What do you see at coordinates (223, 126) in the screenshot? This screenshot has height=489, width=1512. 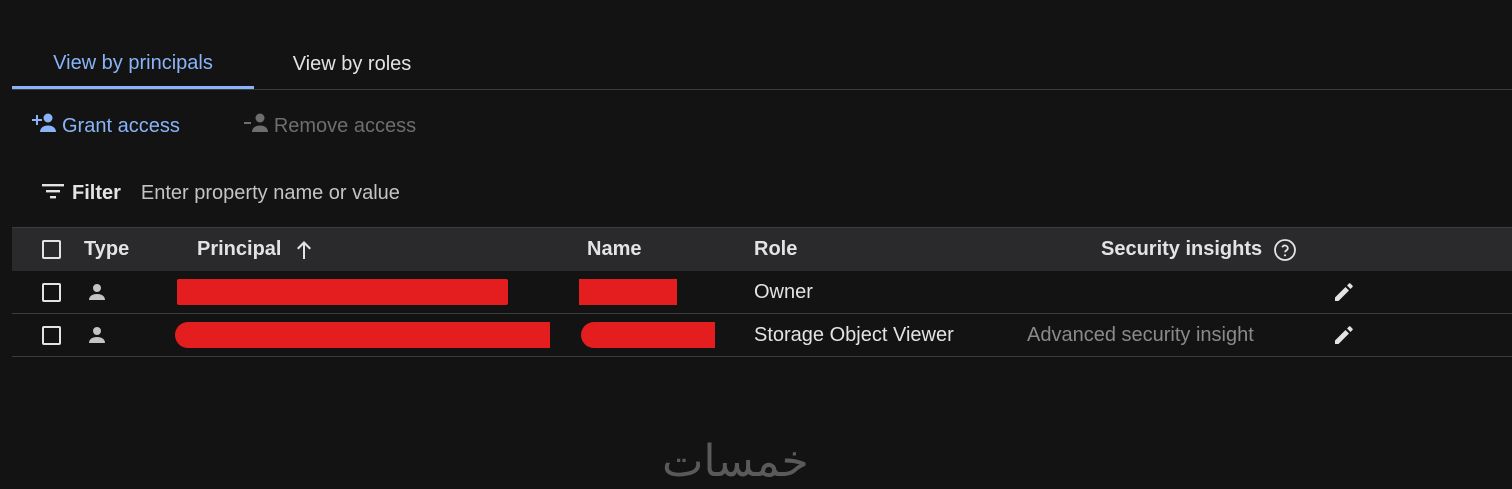 I see `action-bar: Grant access Remove access` at bounding box center [223, 126].